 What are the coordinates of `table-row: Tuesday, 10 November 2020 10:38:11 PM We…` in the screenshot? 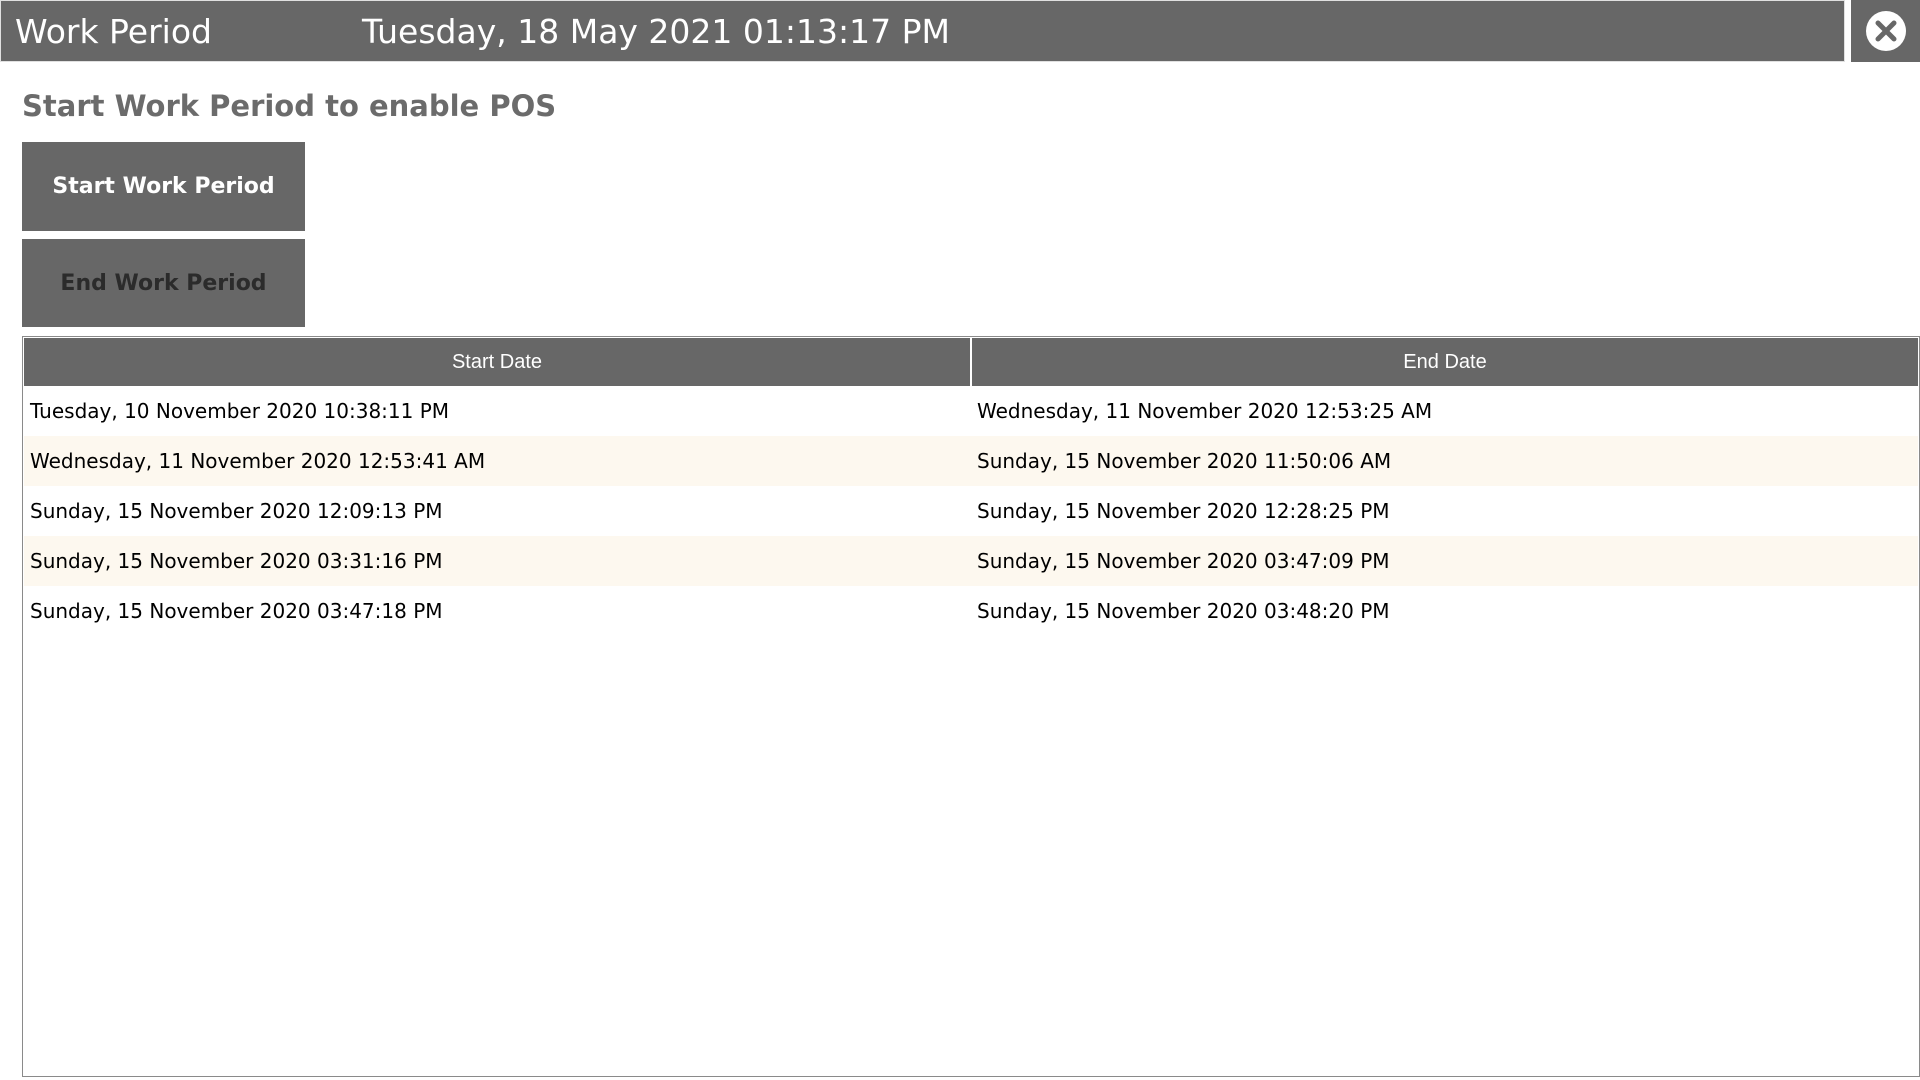 It's located at (971, 411).